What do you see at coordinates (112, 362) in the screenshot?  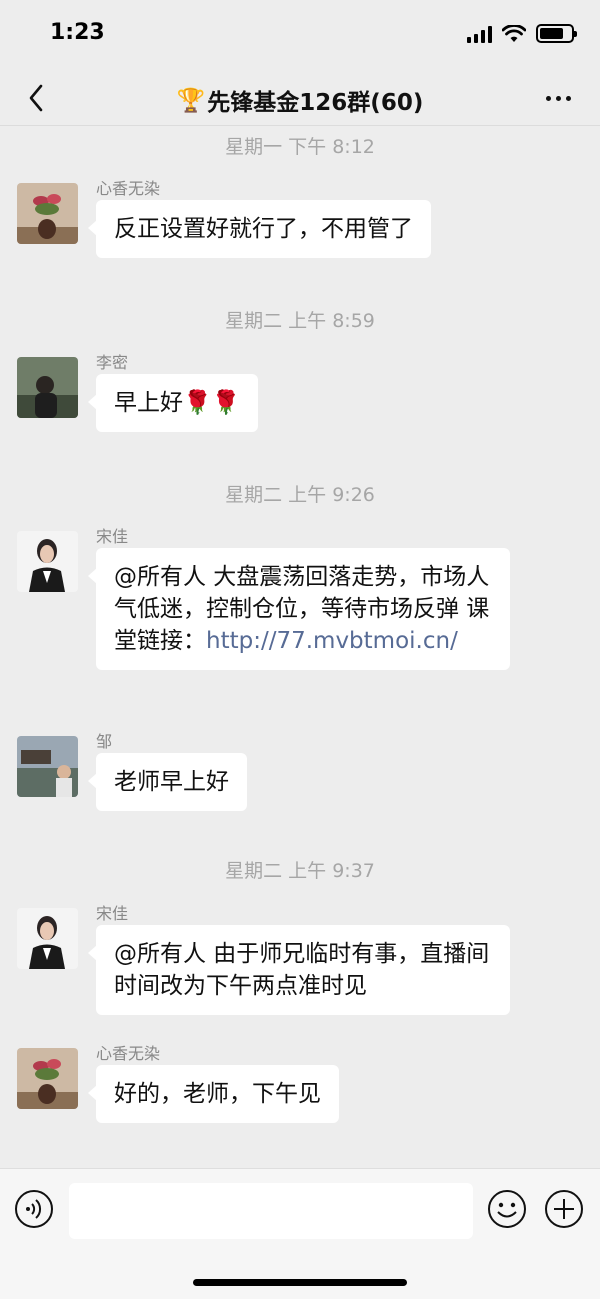 I see `sender-name: 李密` at bounding box center [112, 362].